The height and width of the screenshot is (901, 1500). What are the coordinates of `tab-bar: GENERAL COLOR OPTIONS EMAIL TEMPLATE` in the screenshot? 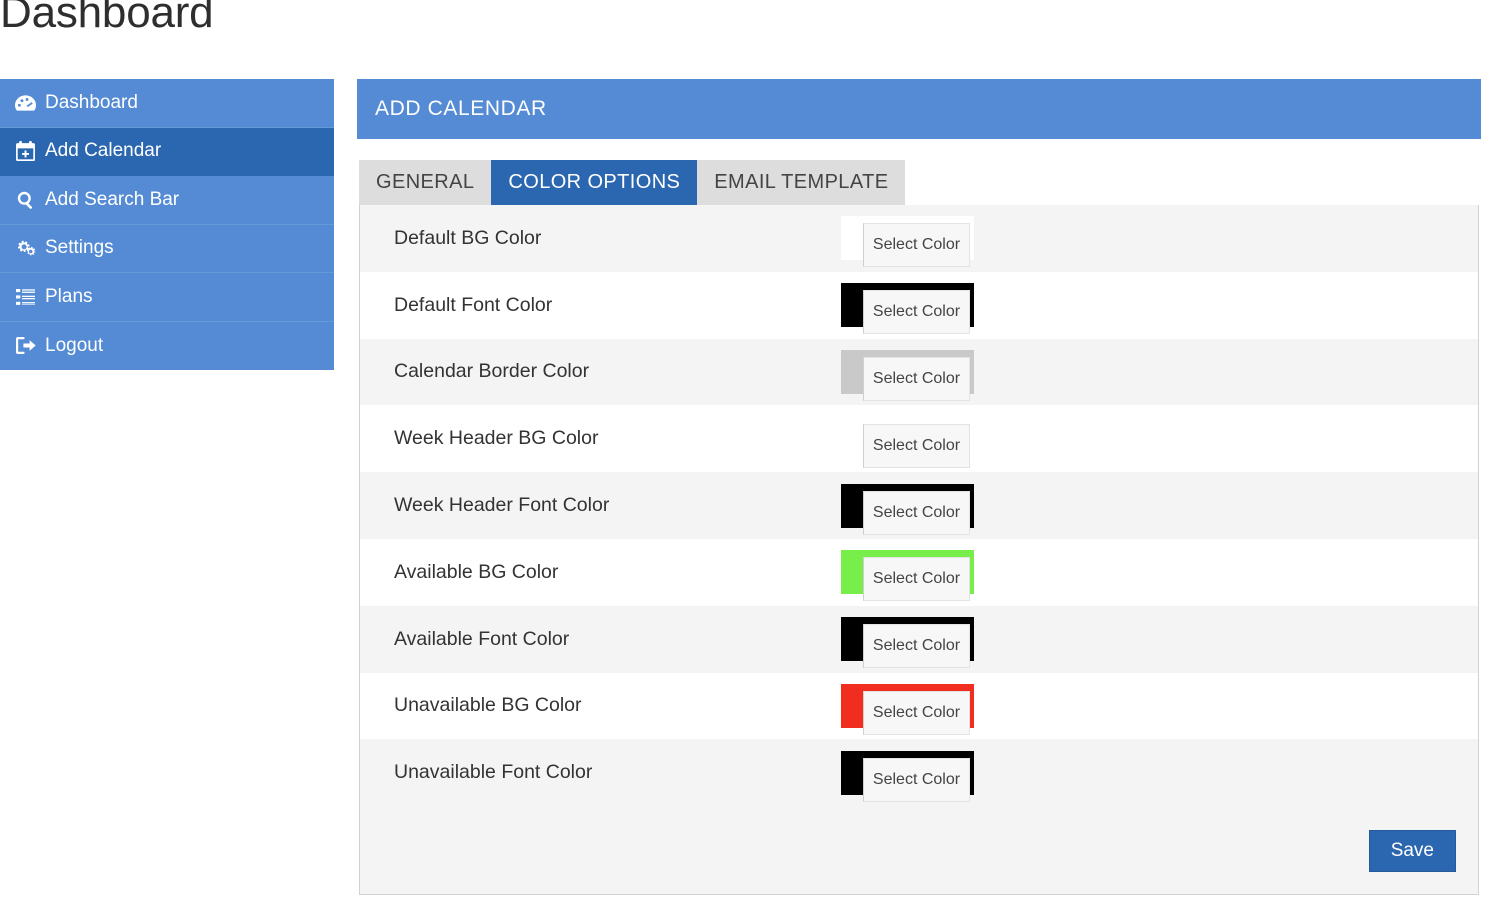 It's located at (919, 182).